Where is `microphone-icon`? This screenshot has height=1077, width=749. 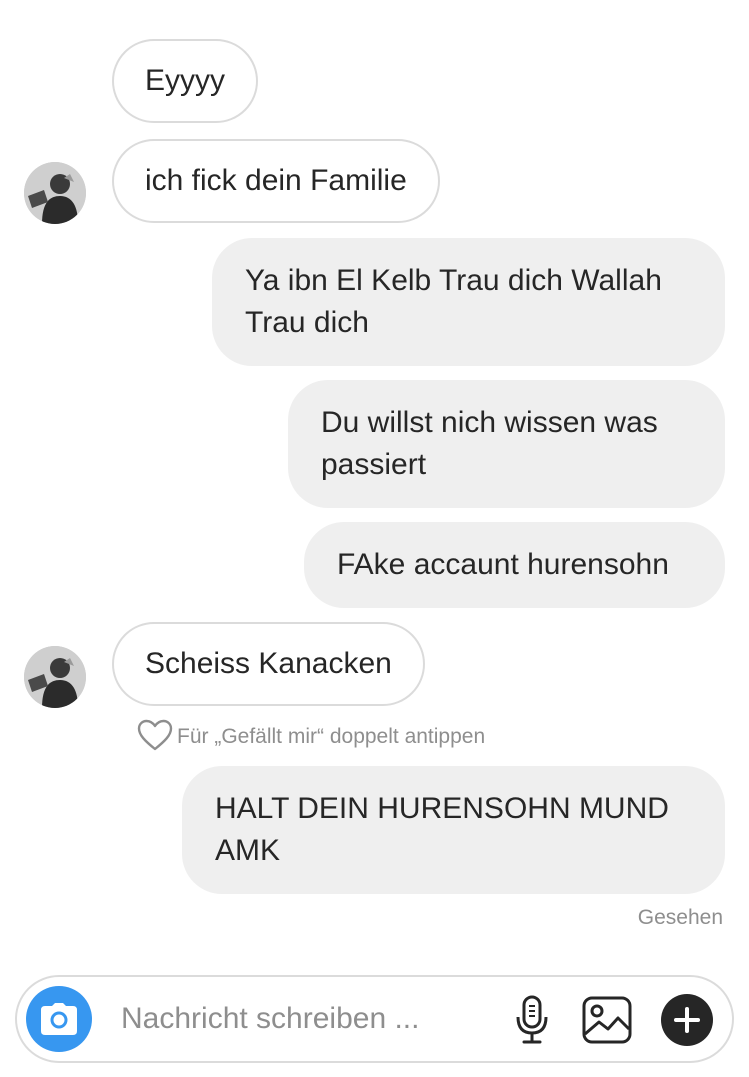 microphone-icon is located at coordinates (532, 1019).